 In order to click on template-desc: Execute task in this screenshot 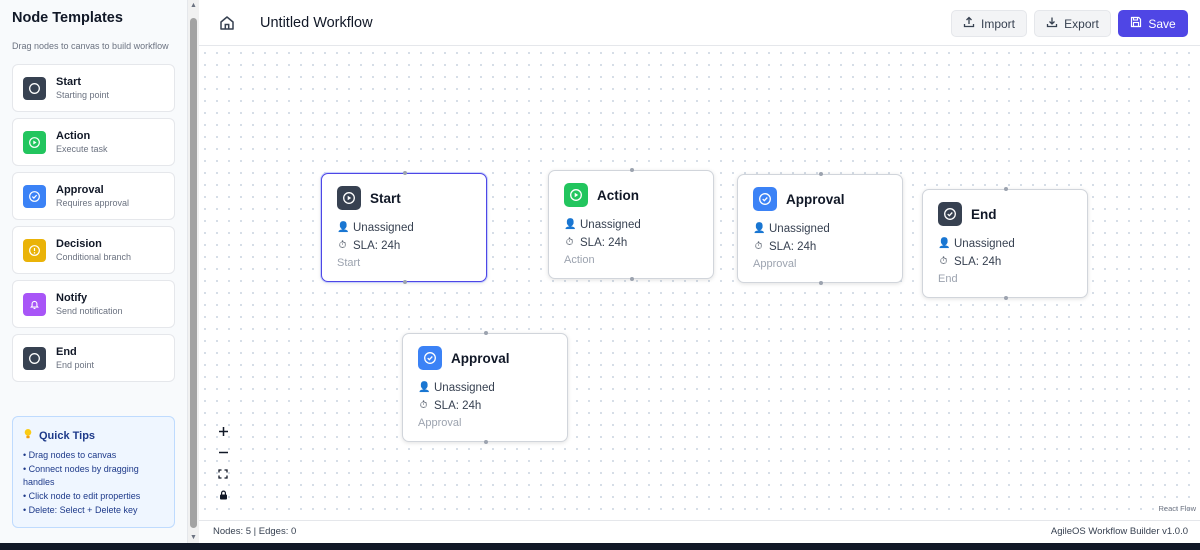, I will do `click(82, 149)`.